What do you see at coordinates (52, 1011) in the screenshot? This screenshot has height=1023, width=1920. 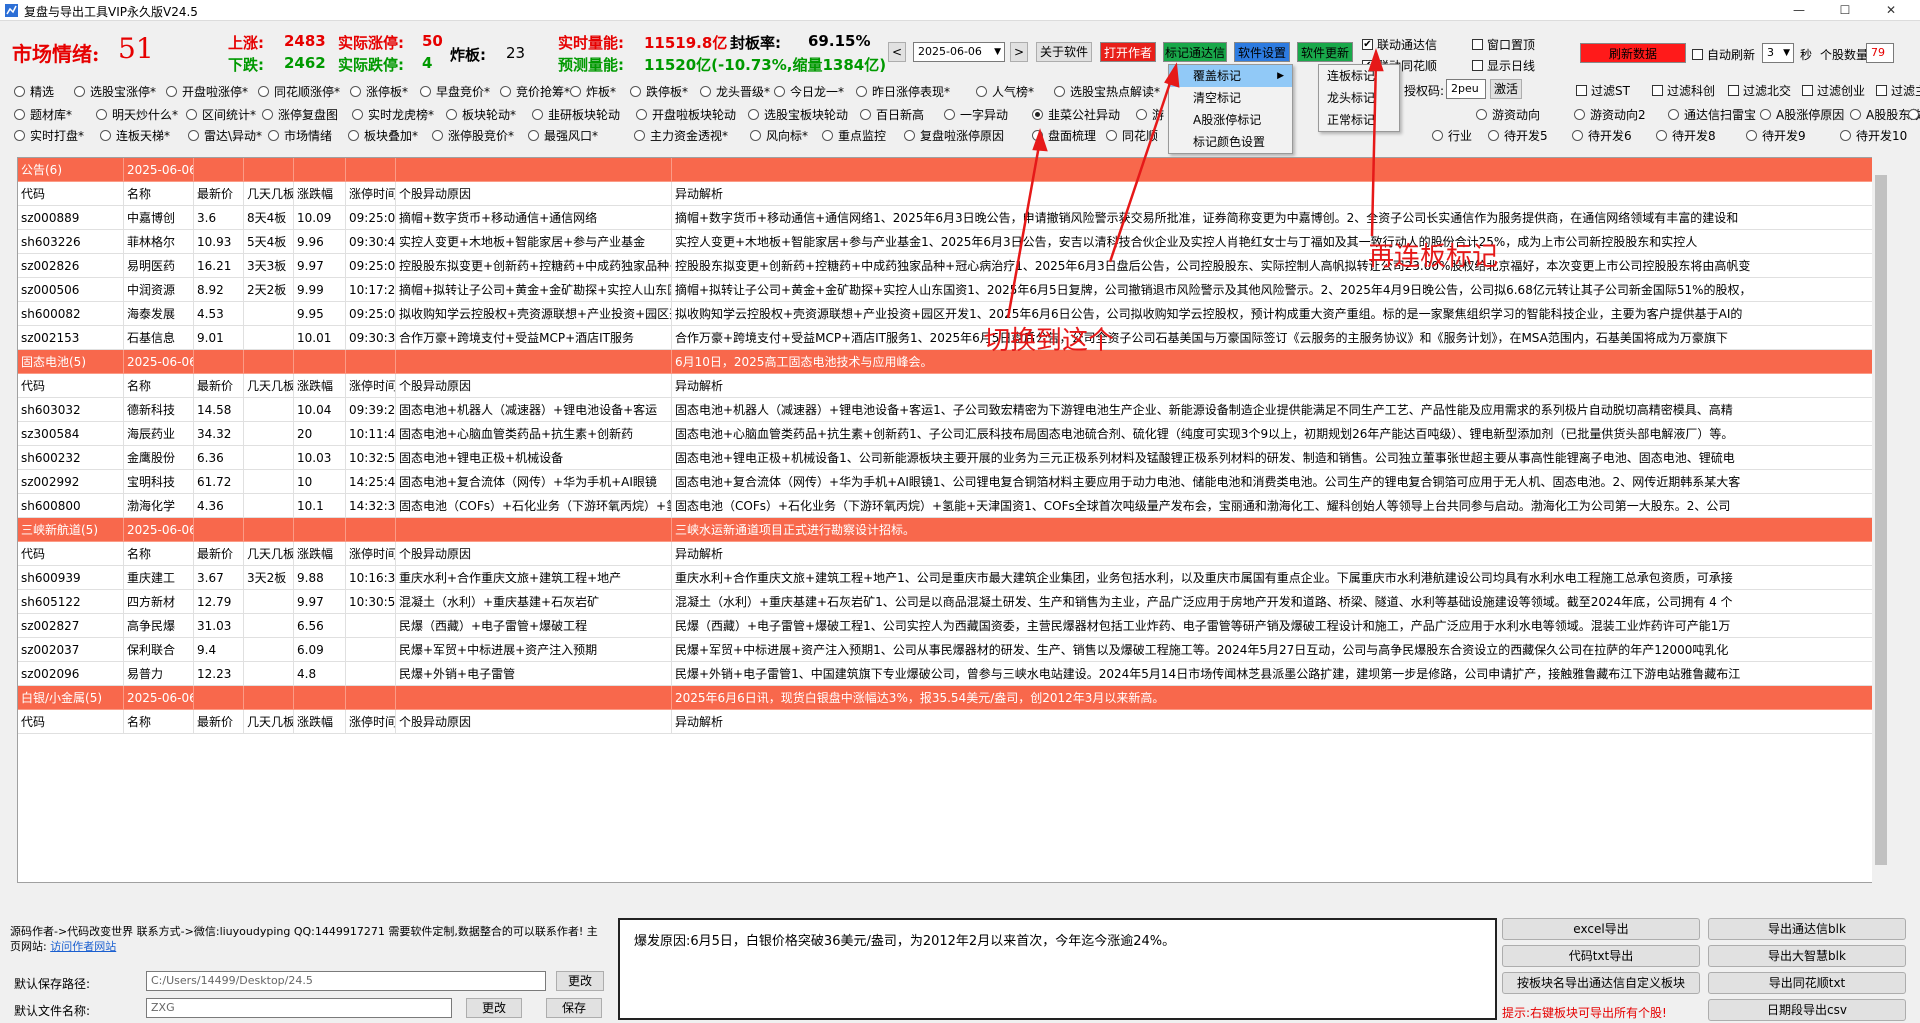 I see `filename-label: 默认文件名称:` at bounding box center [52, 1011].